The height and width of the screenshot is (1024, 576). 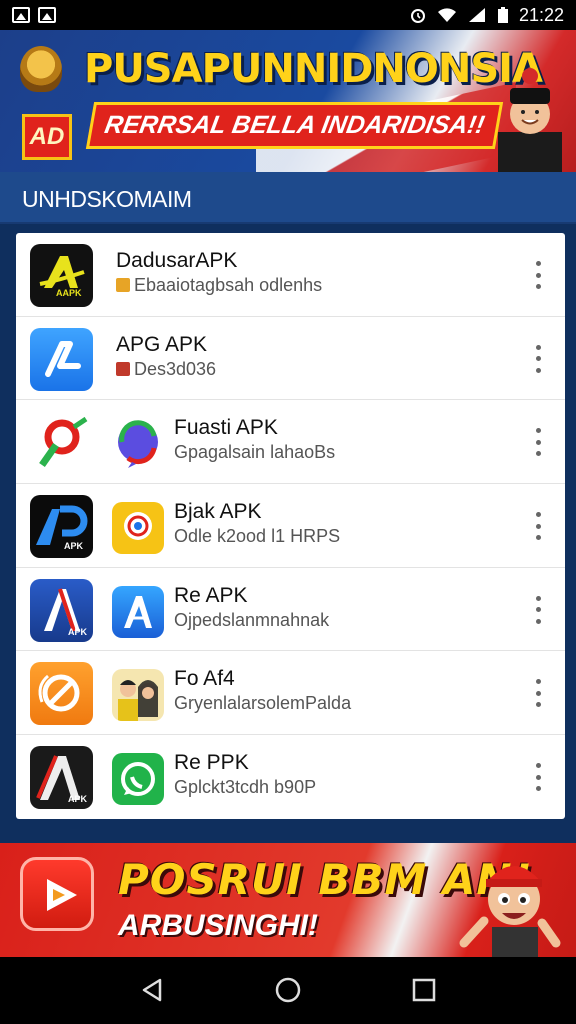 What do you see at coordinates (218, 512) in the screenshot?
I see `app-name: Bjak APK` at bounding box center [218, 512].